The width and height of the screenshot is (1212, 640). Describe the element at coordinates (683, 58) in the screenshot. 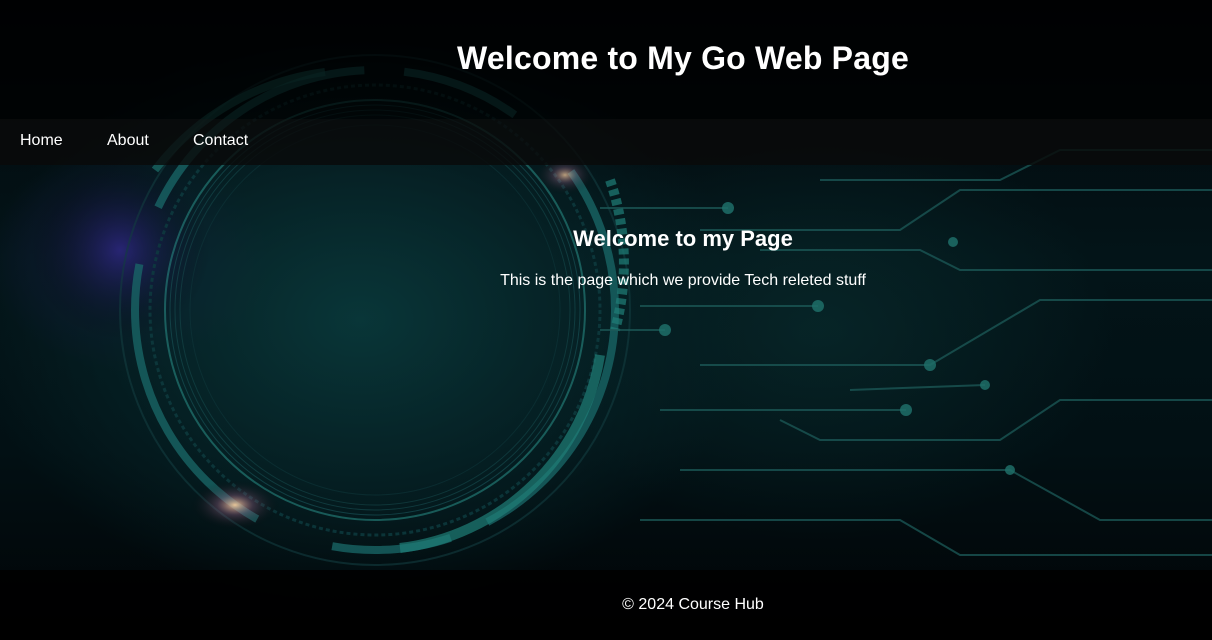

I see `page-title: Welcome to My Go Web Page` at that location.